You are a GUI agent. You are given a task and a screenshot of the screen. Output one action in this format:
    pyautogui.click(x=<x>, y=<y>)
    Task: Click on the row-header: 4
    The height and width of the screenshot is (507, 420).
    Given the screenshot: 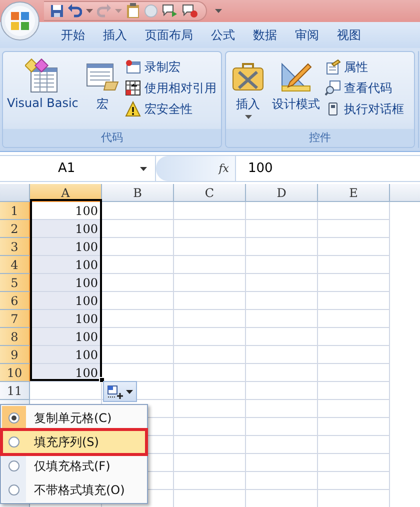 What is the action you would take?
    pyautogui.click(x=15, y=265)
    